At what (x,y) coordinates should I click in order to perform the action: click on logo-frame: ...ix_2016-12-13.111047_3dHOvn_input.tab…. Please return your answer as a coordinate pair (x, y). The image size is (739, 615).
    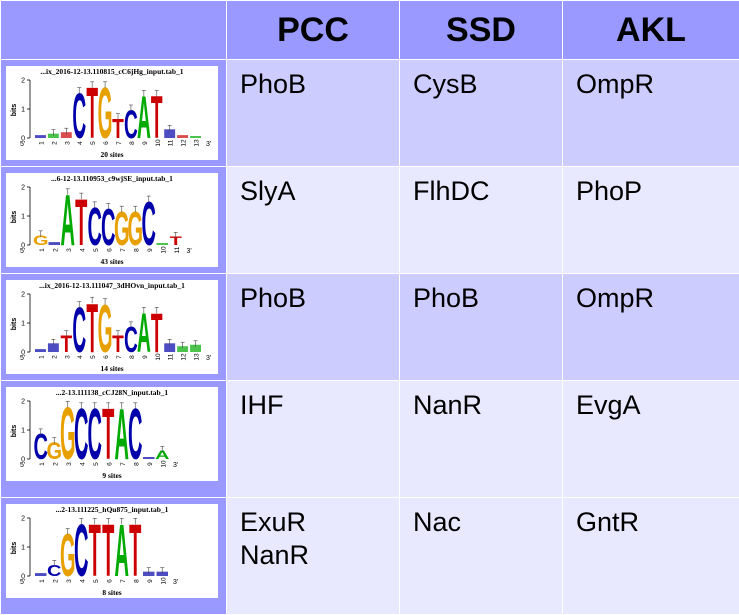
    Looking at the image, I should click on (112, 327).